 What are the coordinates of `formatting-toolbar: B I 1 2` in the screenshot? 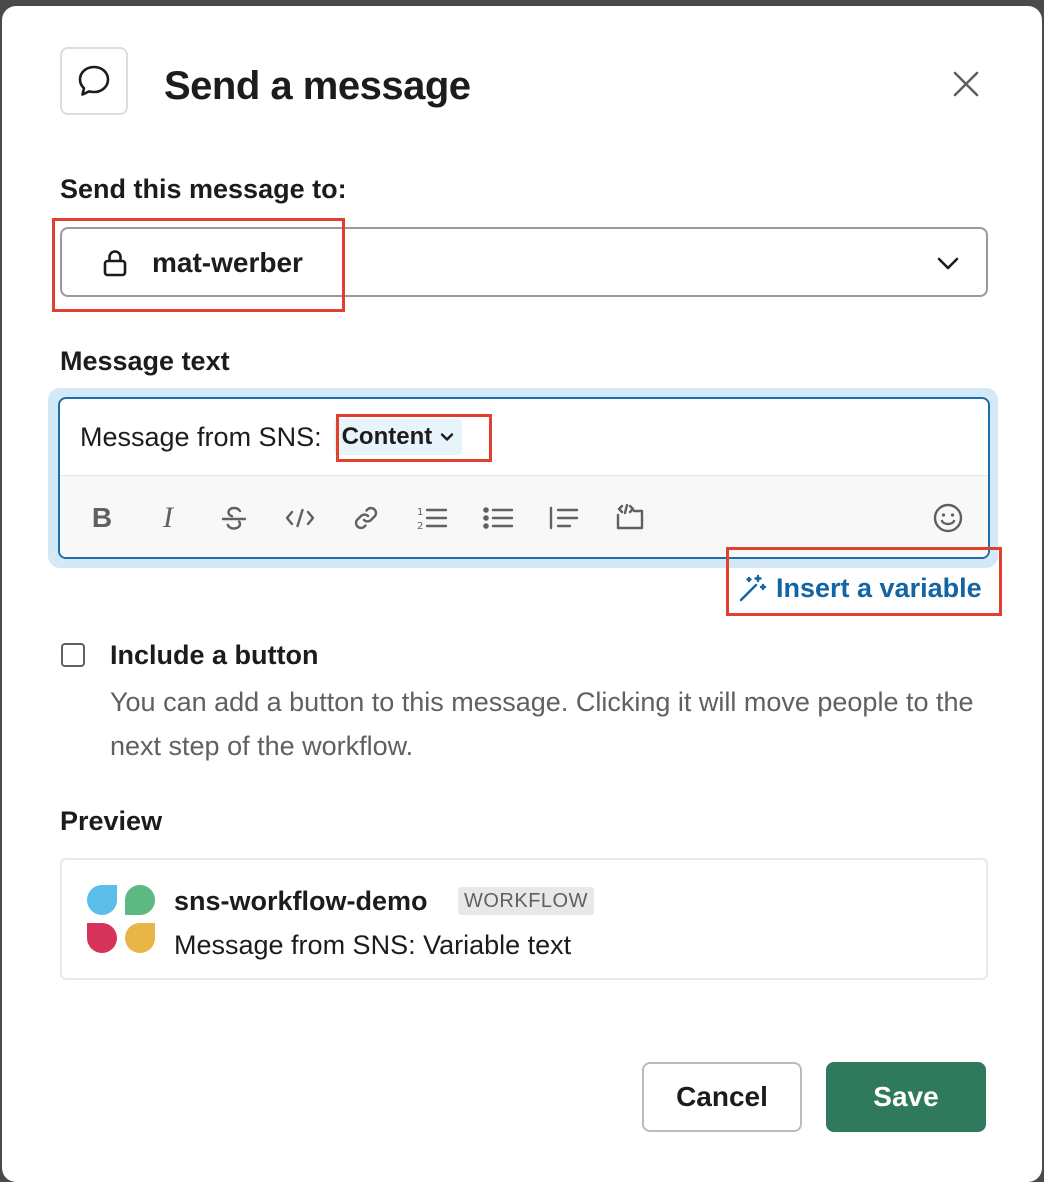 It's located at (524, 516).